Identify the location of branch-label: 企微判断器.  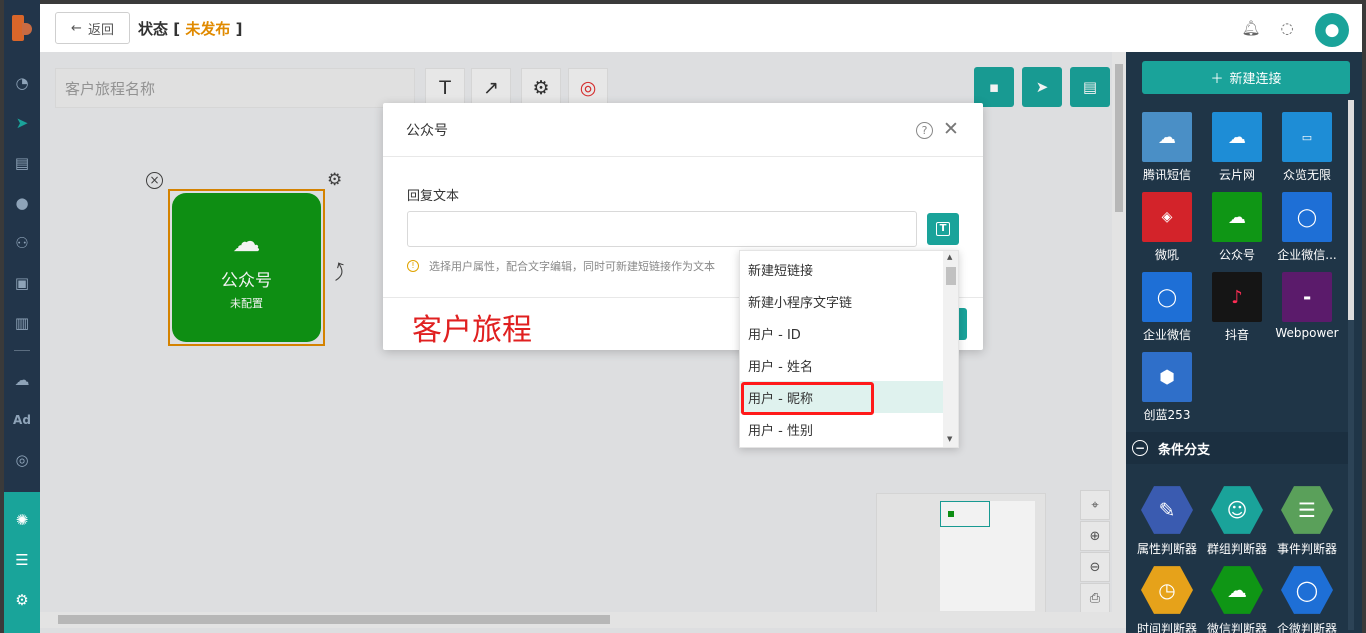
(1306, 627).